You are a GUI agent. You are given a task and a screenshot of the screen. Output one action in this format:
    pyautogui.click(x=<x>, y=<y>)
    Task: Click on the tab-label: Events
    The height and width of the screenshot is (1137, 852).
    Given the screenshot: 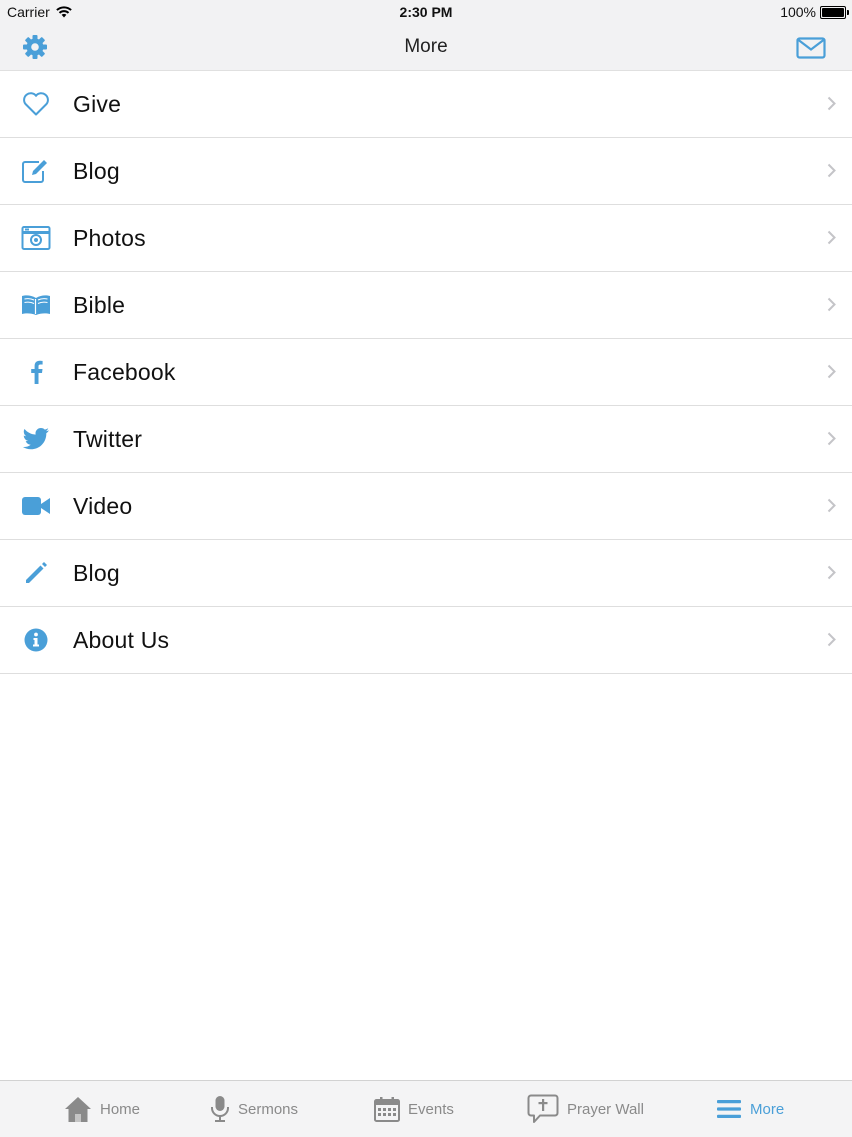 What is the action you would take?
    pyautogui.click(x=431, y=1109)
    